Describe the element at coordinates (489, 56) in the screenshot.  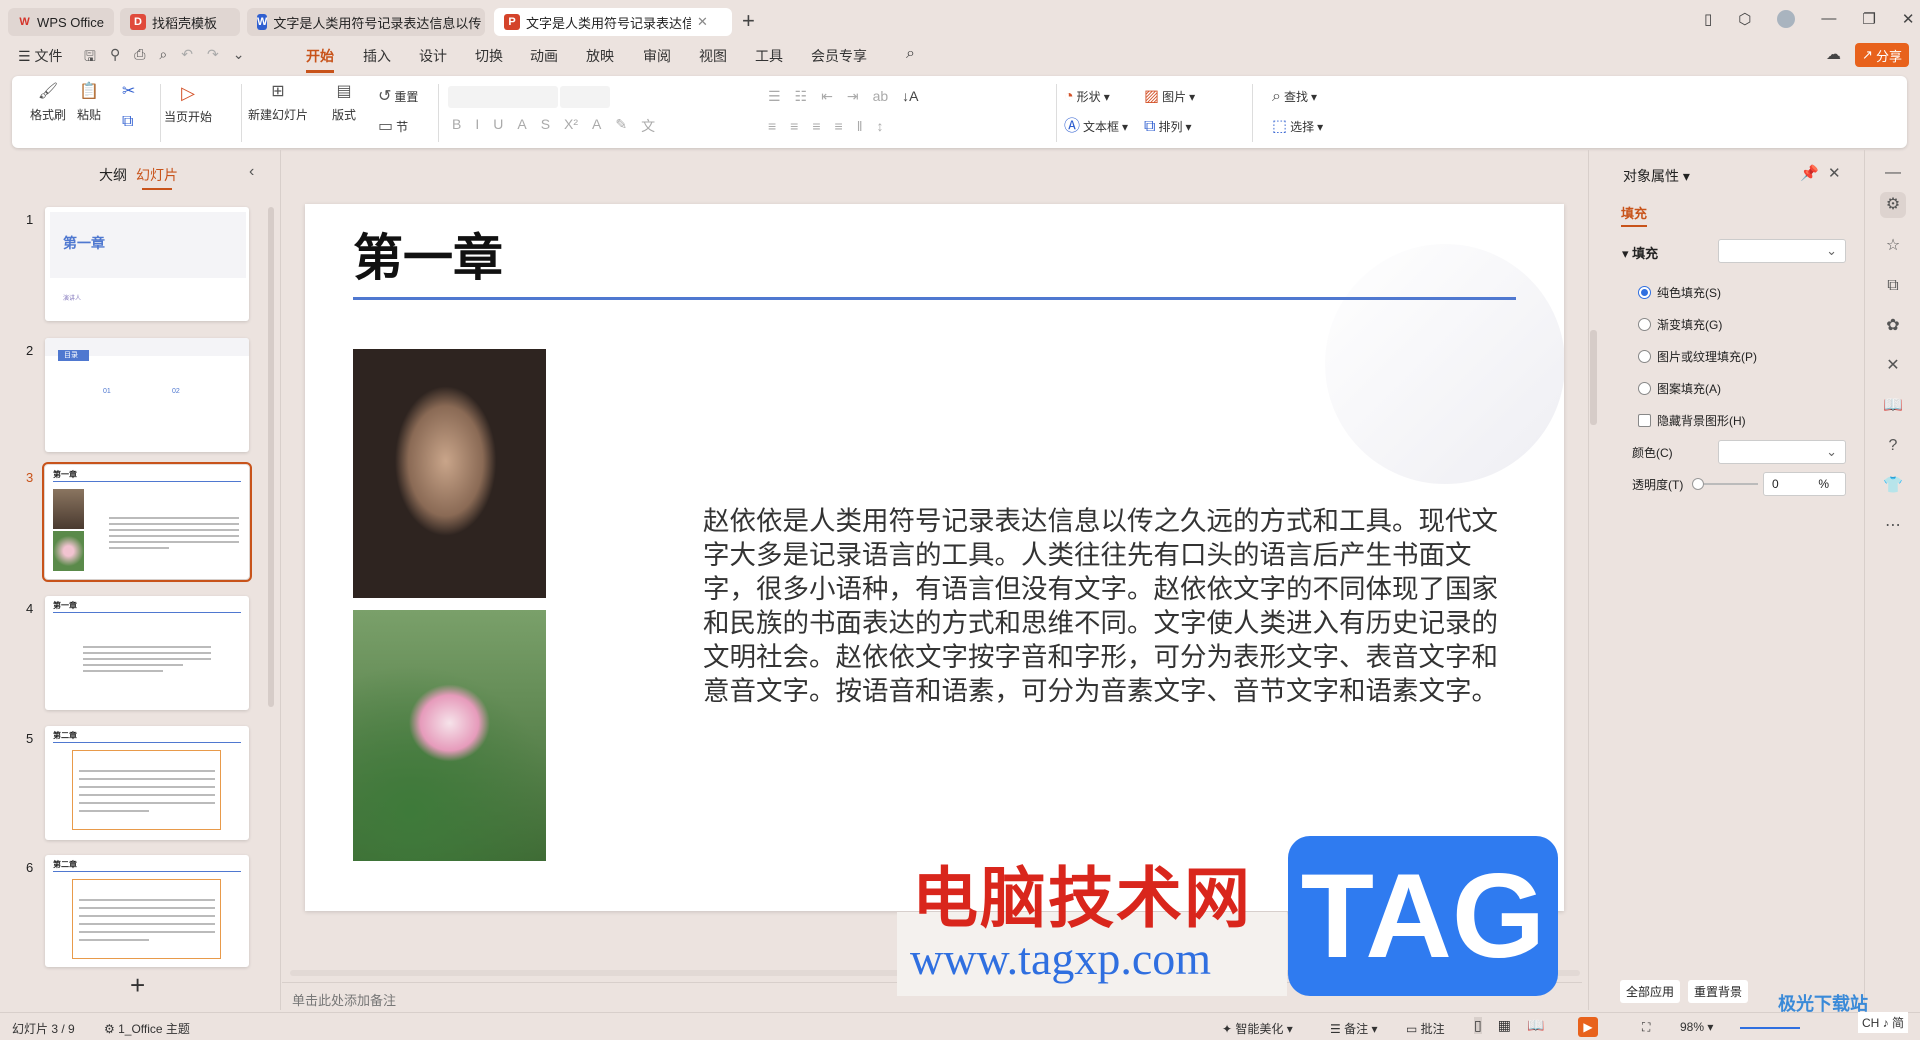
I see `menu-transition: 切换` at that location.